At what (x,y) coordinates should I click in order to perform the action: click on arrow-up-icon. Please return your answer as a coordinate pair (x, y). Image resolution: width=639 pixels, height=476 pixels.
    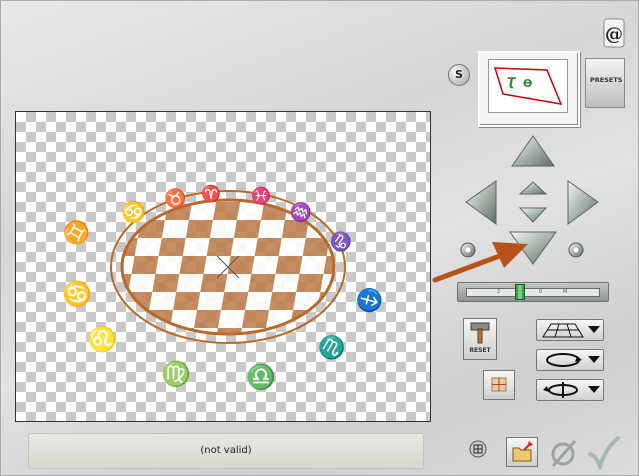
    Looking at the image, I should click on (533, 151).